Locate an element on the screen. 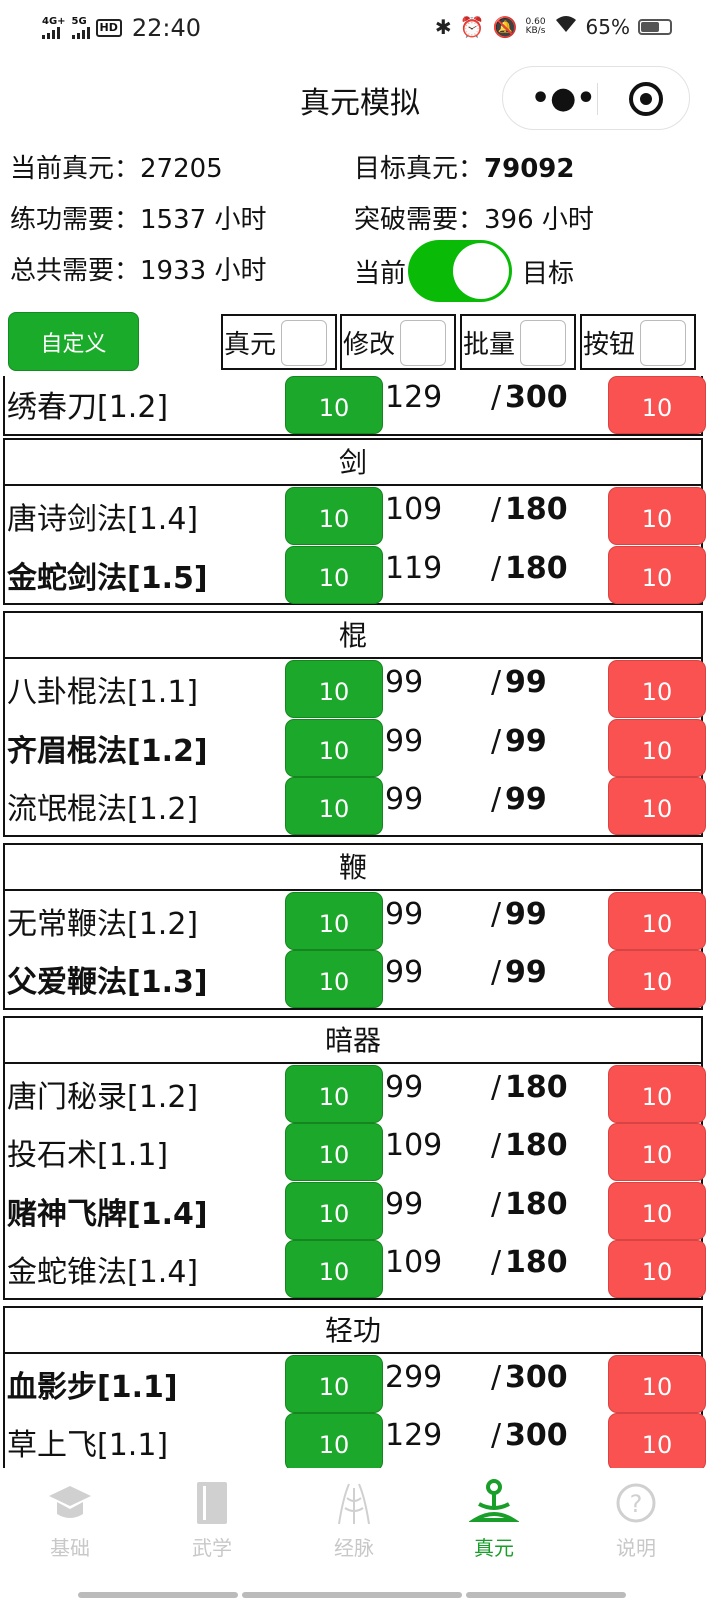 The width and height of the screenshot is (720, 1600). battery-icon is located at coordinates (655, 26).